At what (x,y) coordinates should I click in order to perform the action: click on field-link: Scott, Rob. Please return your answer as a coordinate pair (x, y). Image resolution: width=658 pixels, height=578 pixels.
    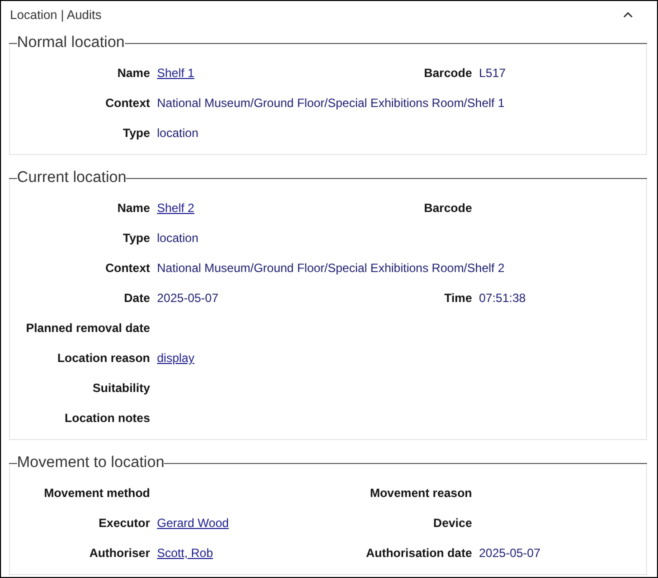
    Looking at the image, I should click on (185, 553).